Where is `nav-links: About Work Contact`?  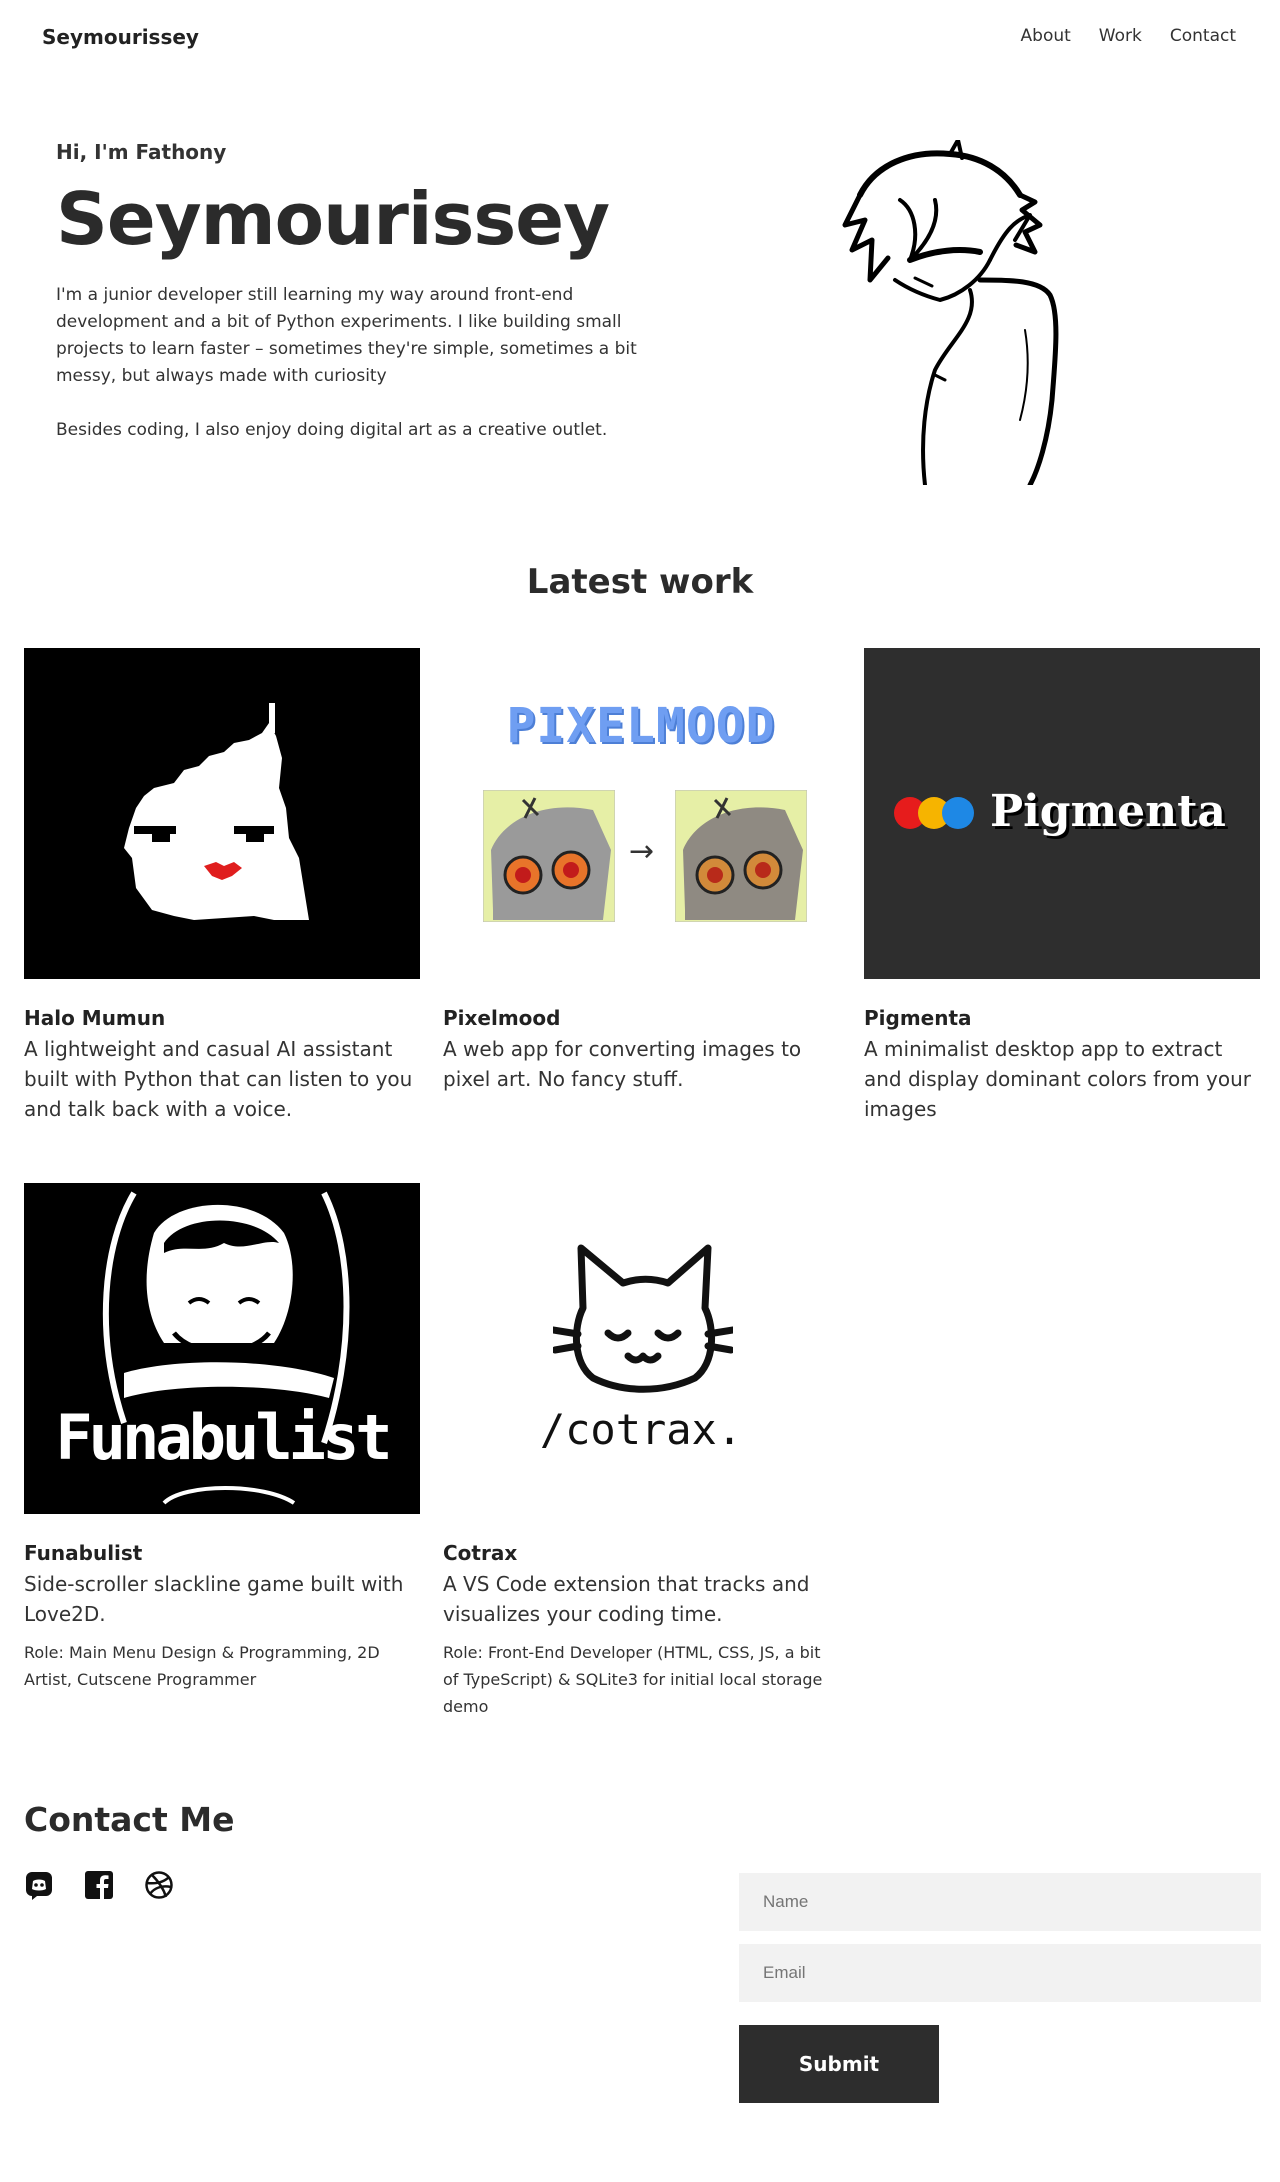 nav-links: About Work Contact is located at coordinates (1128, 36).